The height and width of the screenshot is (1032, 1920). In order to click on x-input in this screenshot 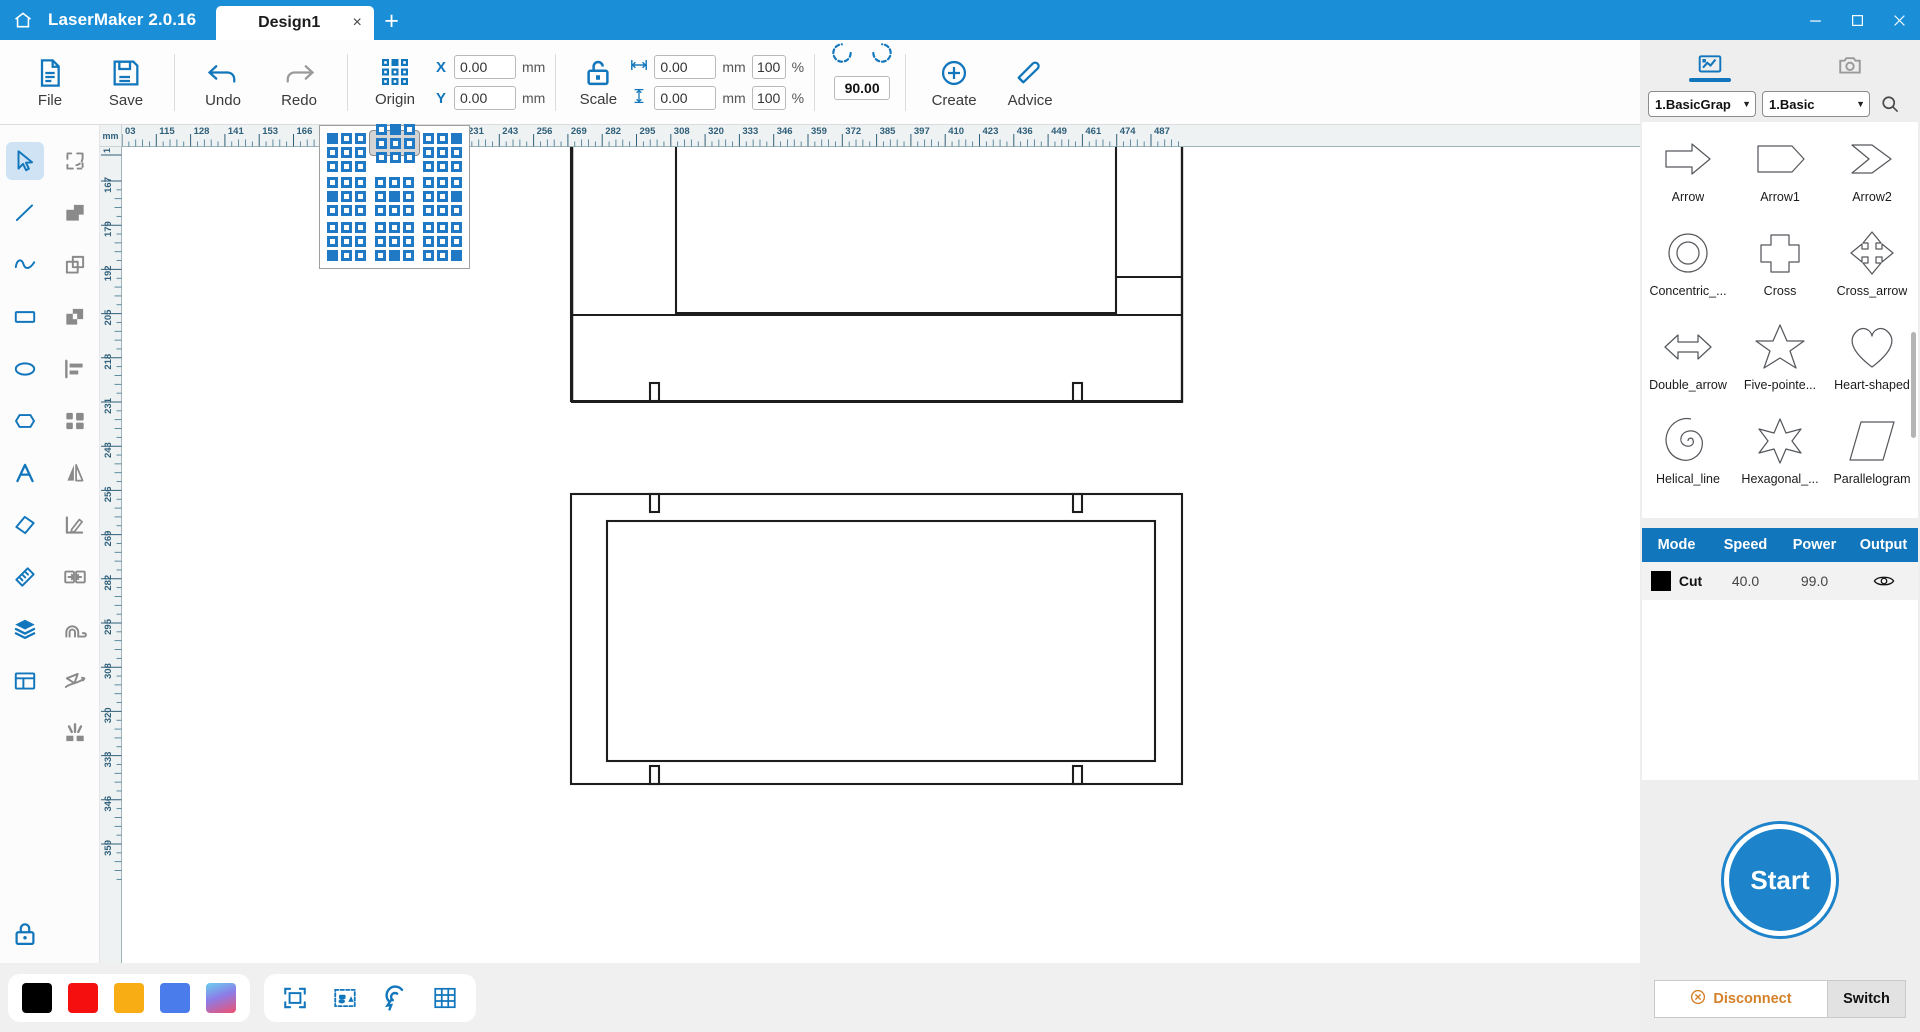, I will do `click(485, 67)`.